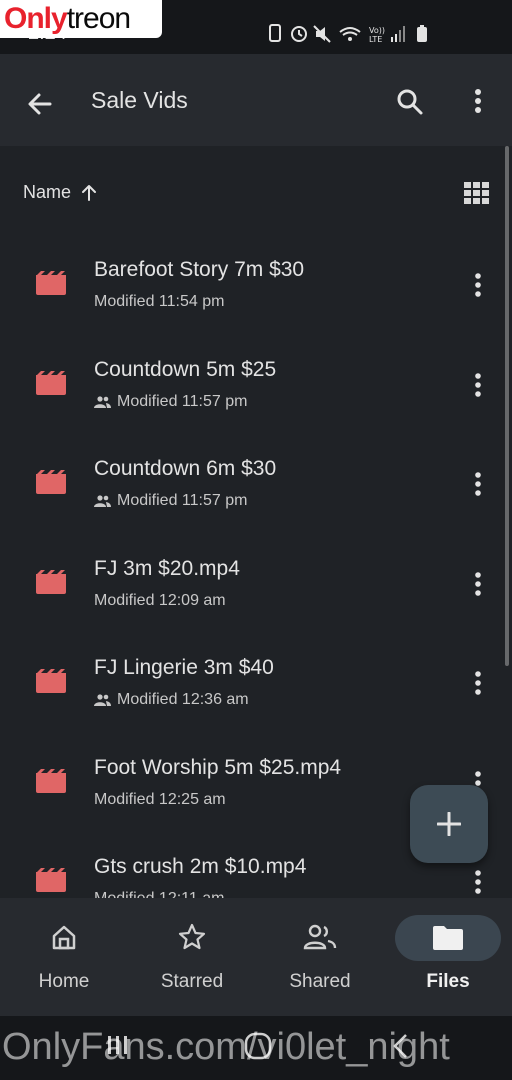  I want to click on back-button, so click(40, 105).